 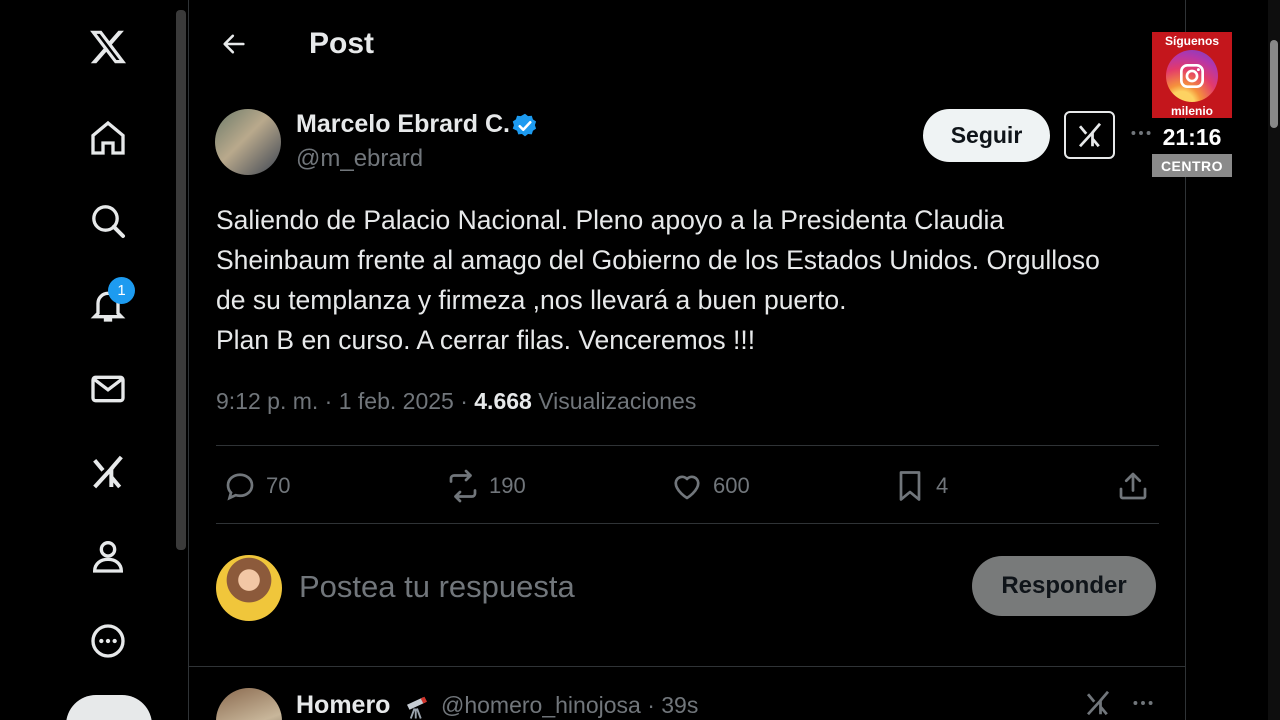 I want to click on compose-post-button, so click(x=109, y=707).